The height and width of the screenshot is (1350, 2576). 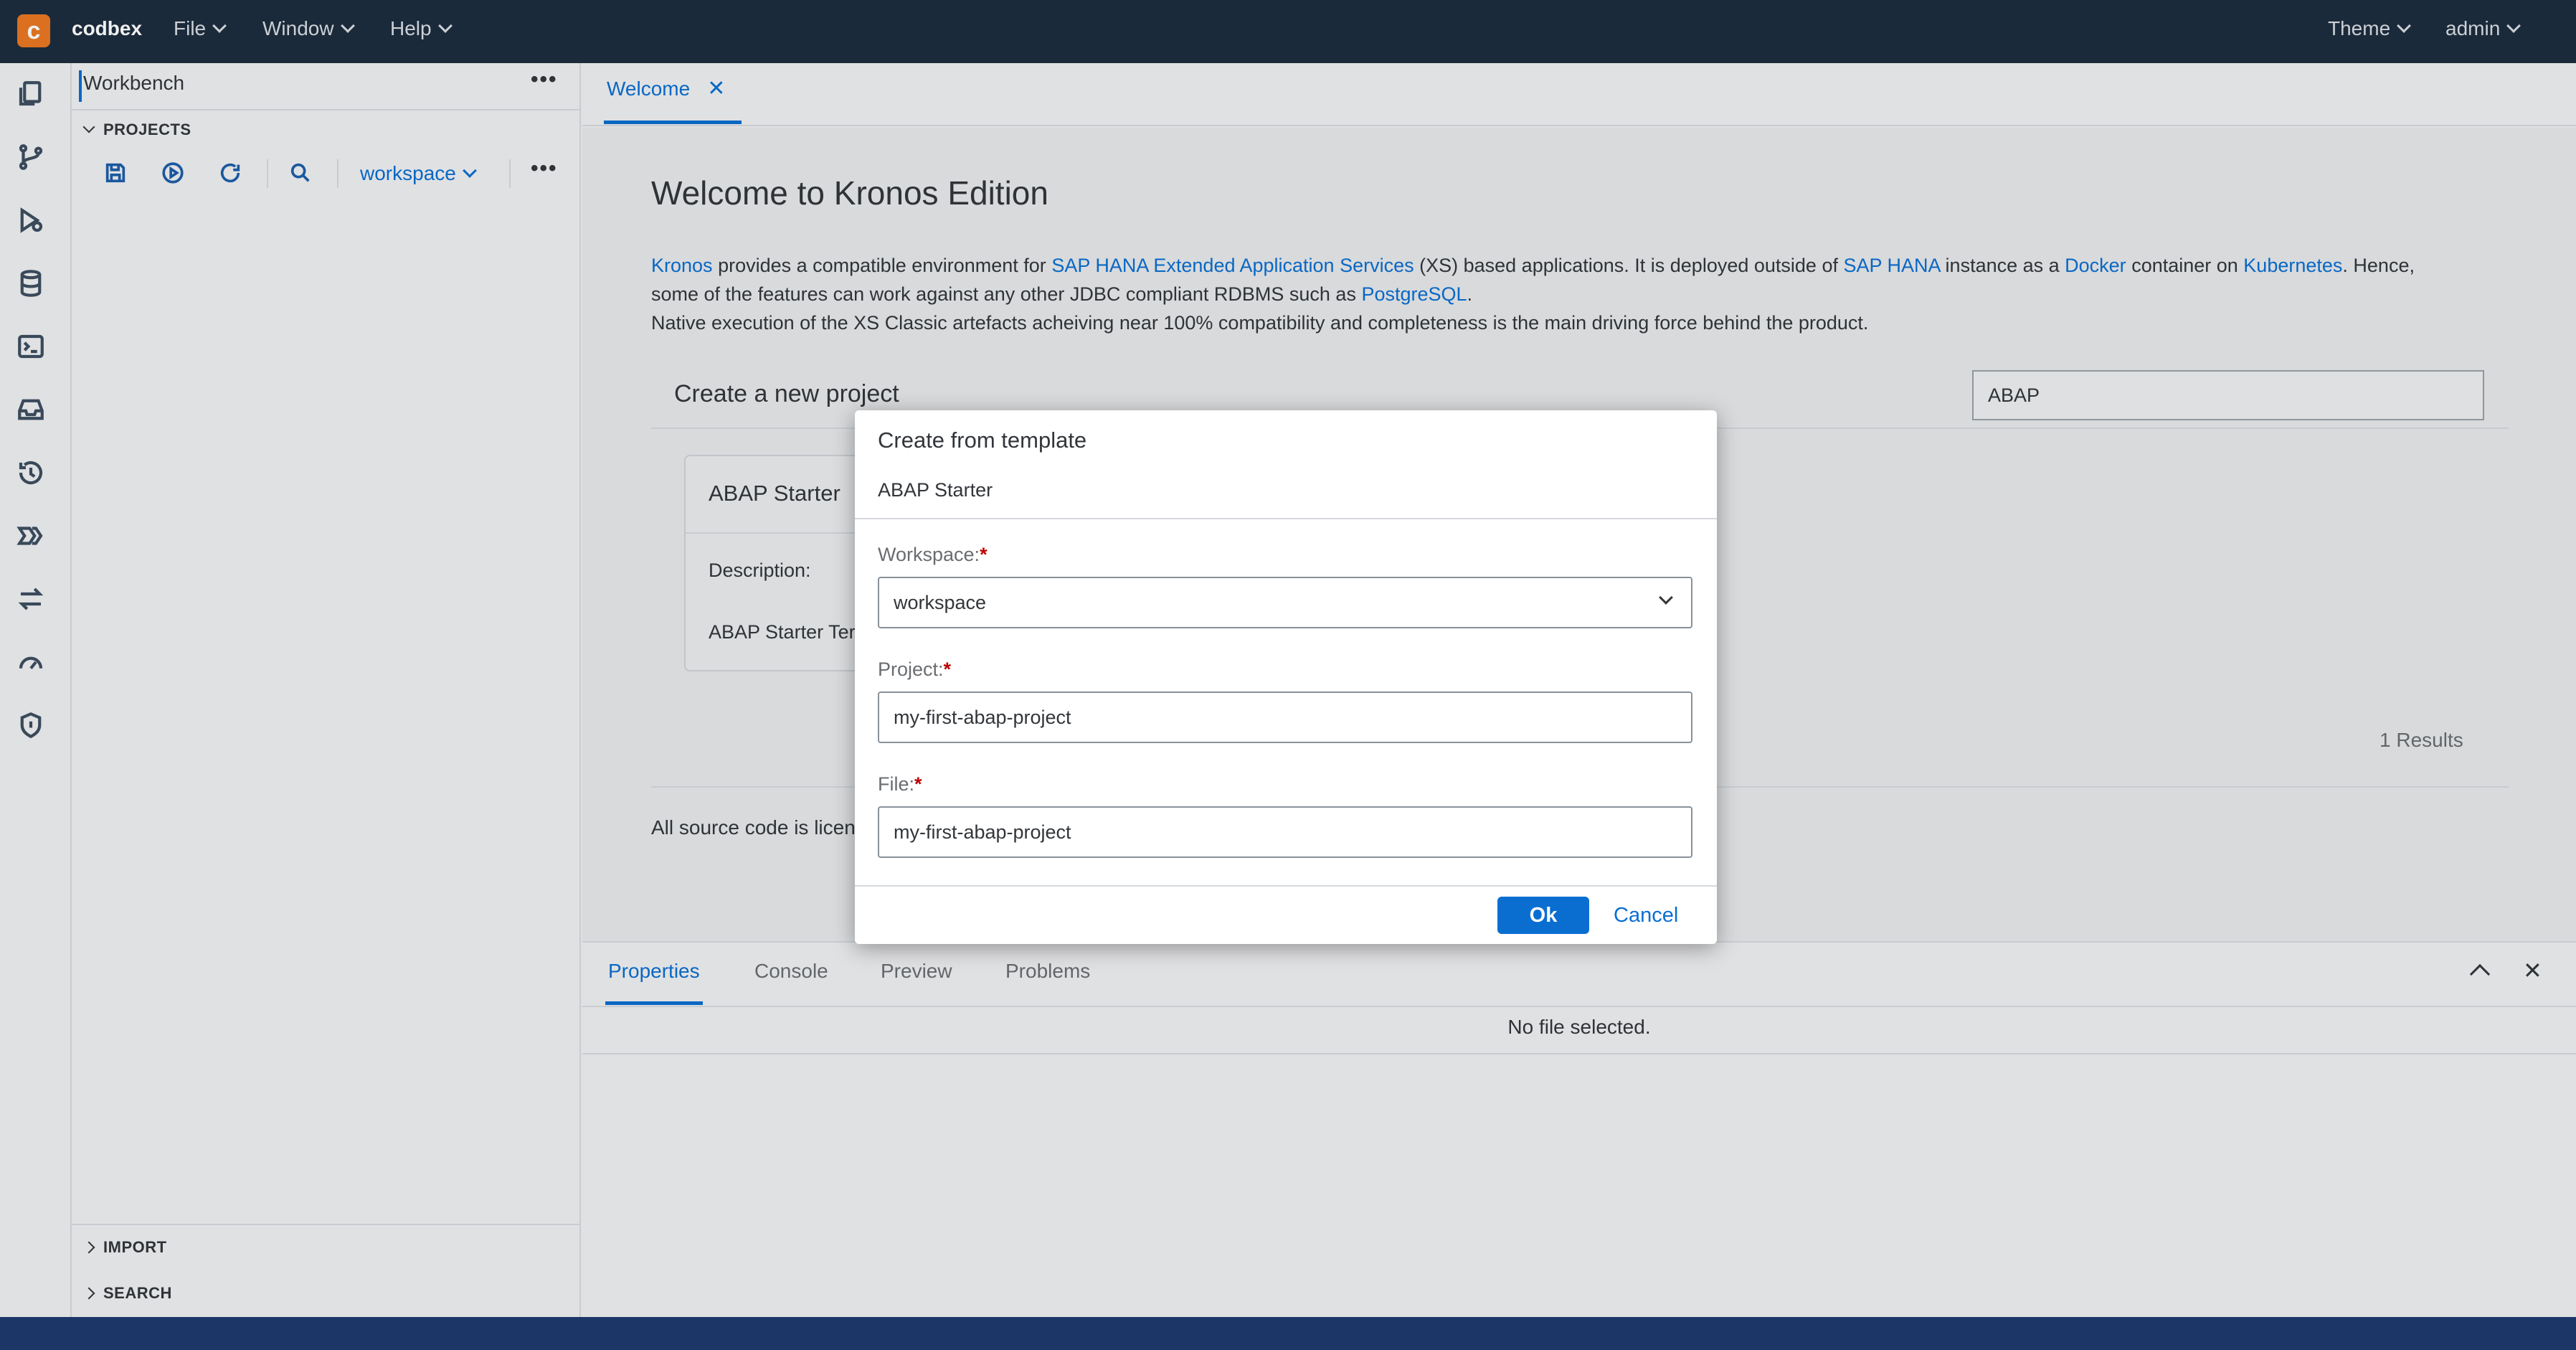 I want to click on dialog-subtitle: ABAP Starter, so click(x=935, y=490).